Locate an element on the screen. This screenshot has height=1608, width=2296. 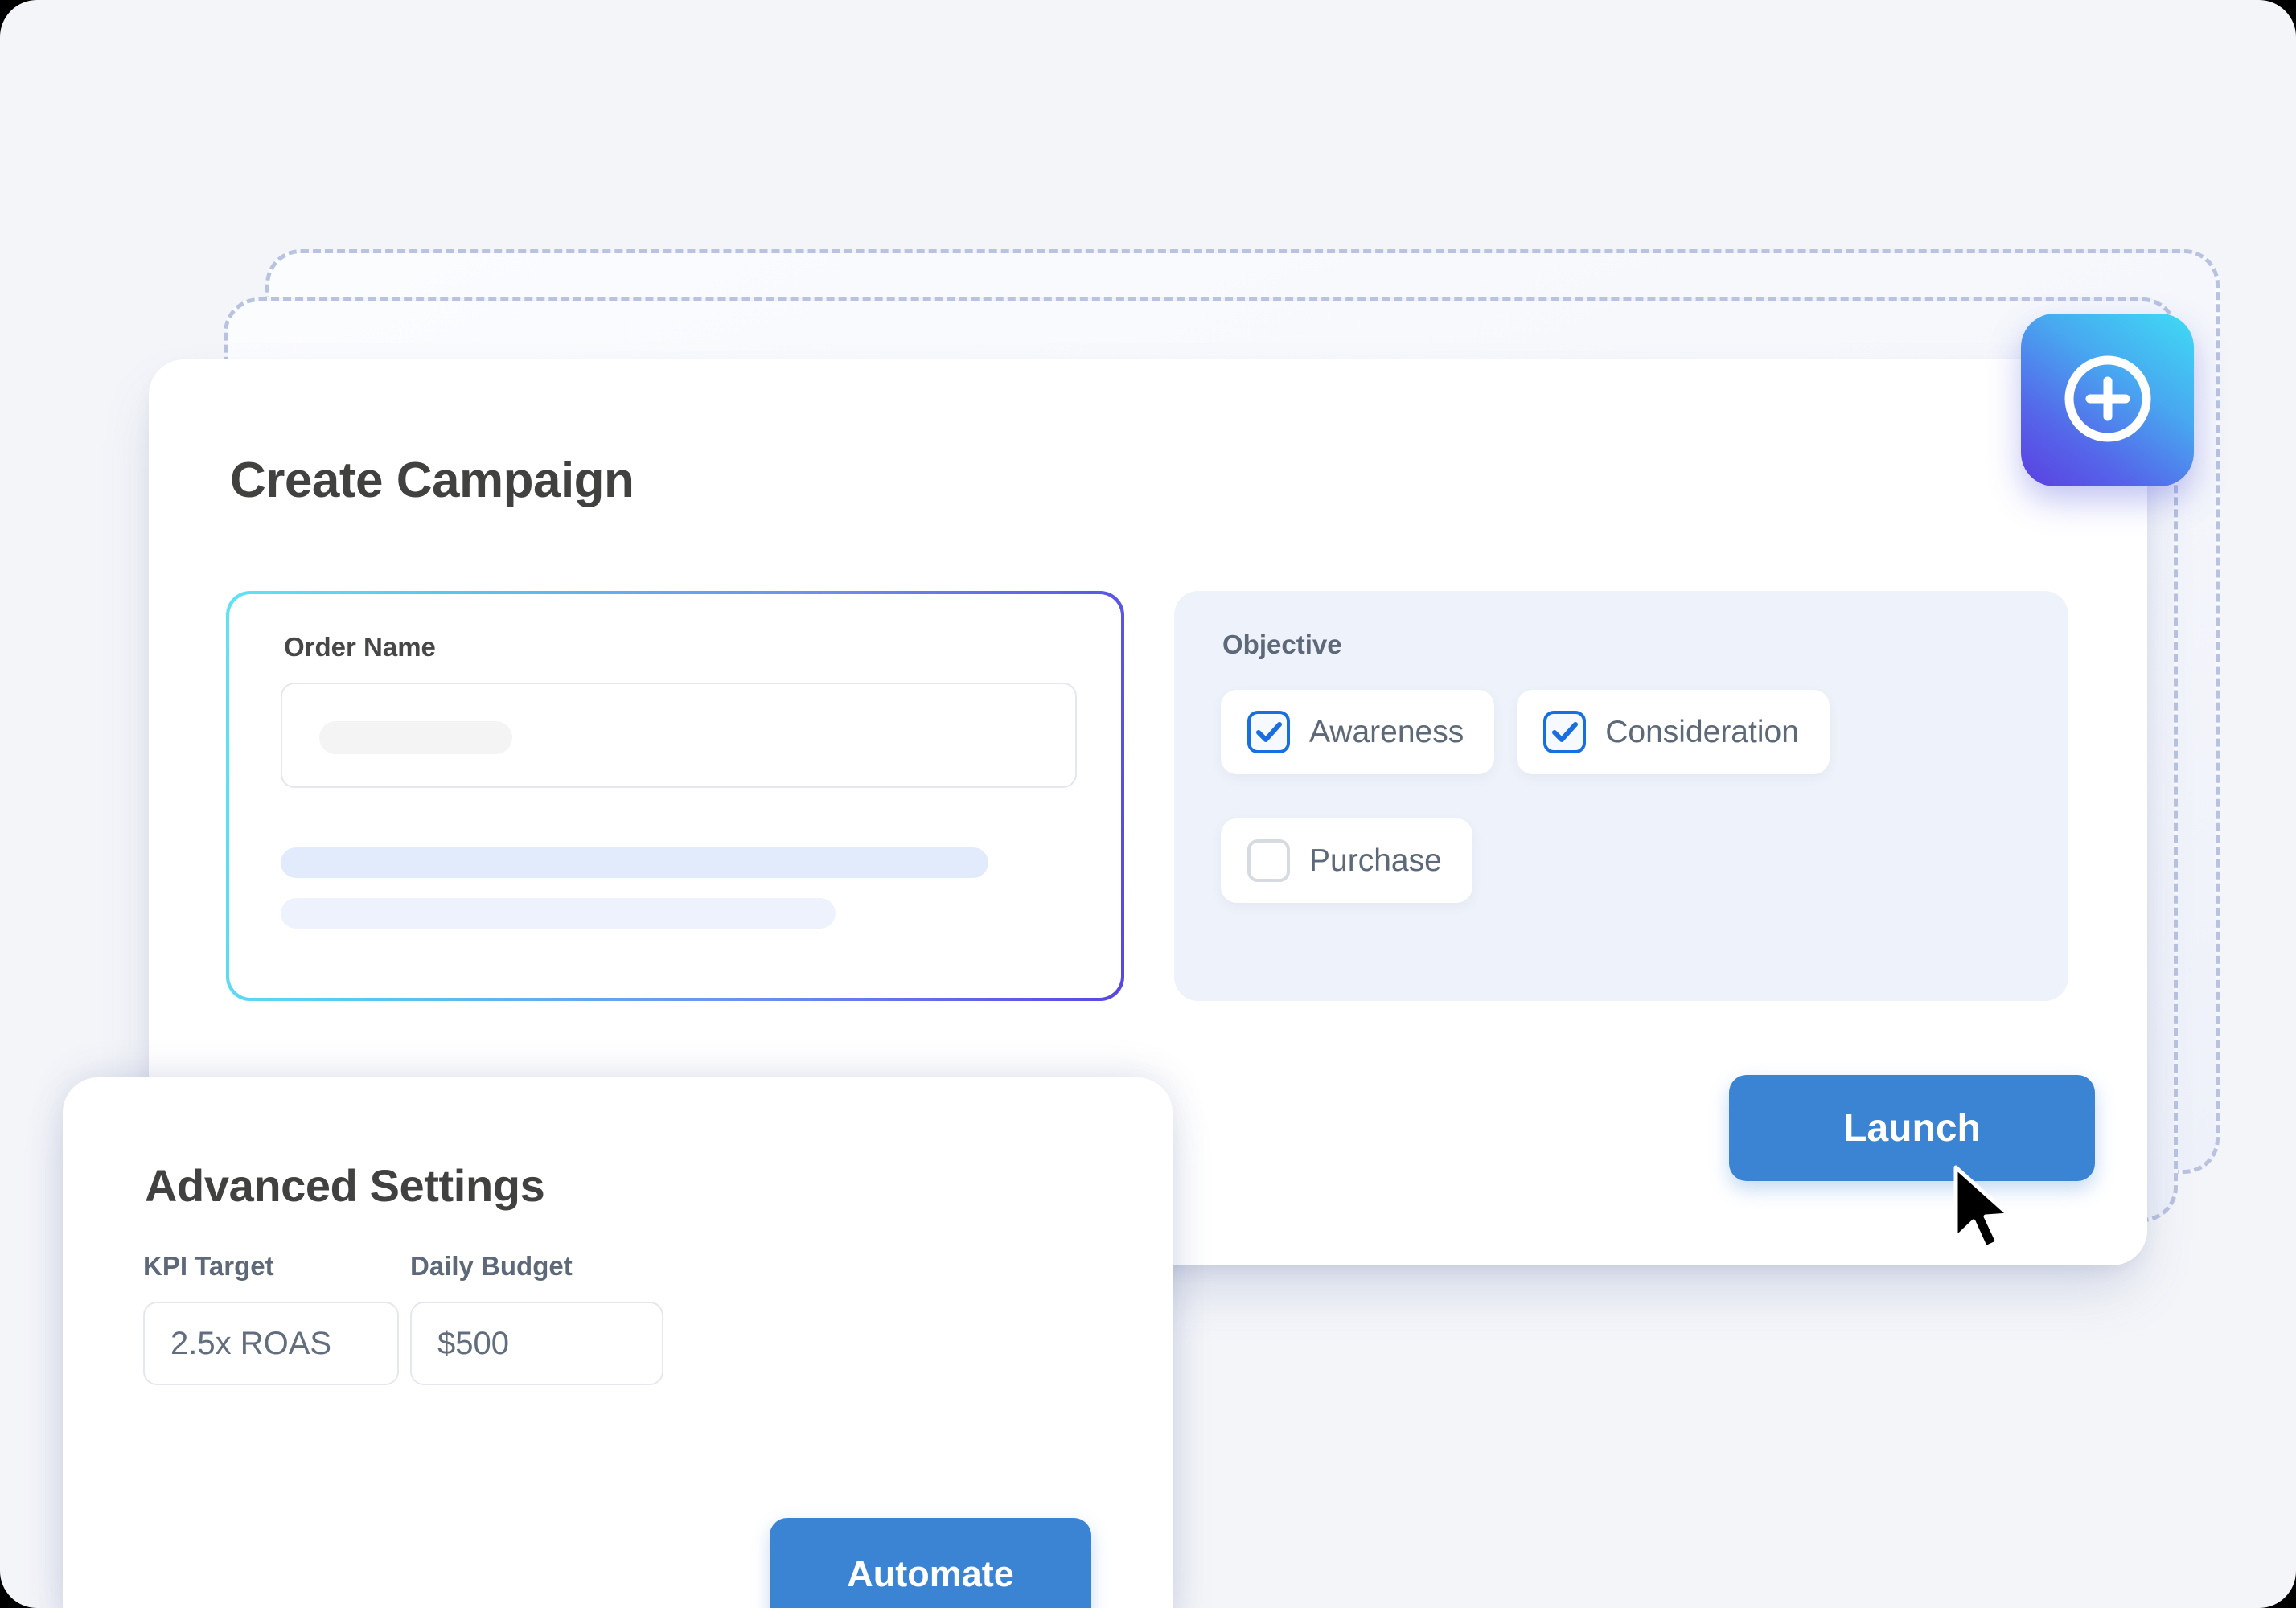
add-campaign-button is located at coordinates (2107, 400).